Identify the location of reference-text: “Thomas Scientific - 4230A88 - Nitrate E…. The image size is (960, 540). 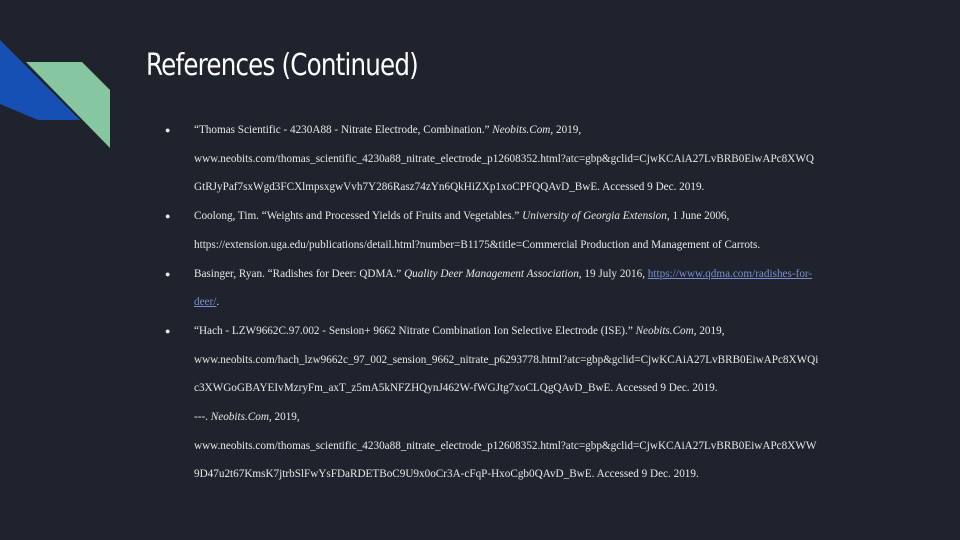
(342, 130).